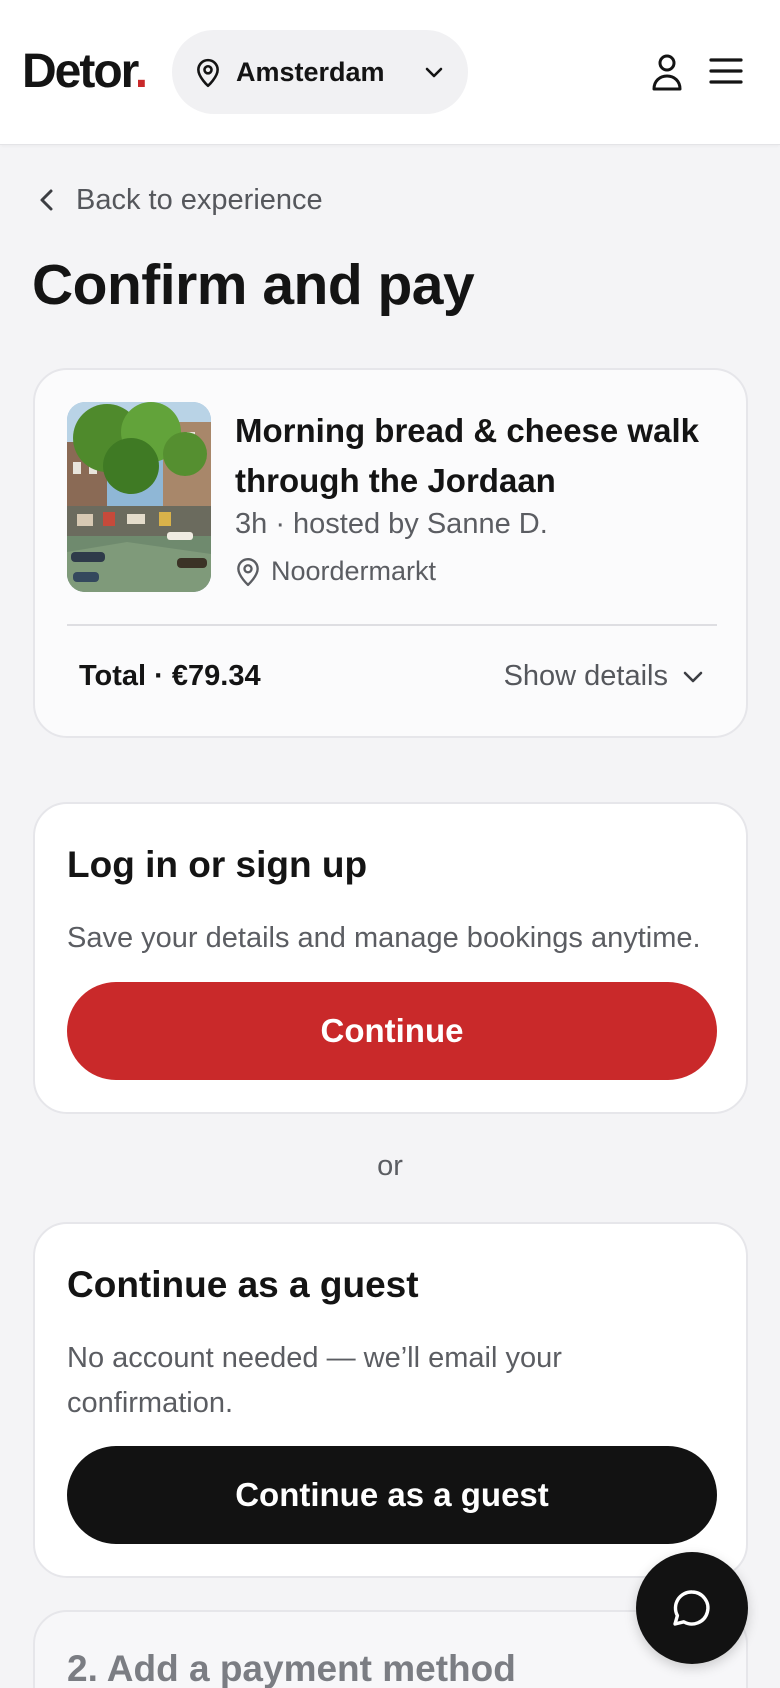 The height and width of the screenshot is (1688, 780). I want to click on city-name: Amsterdam, so click(310, 72).